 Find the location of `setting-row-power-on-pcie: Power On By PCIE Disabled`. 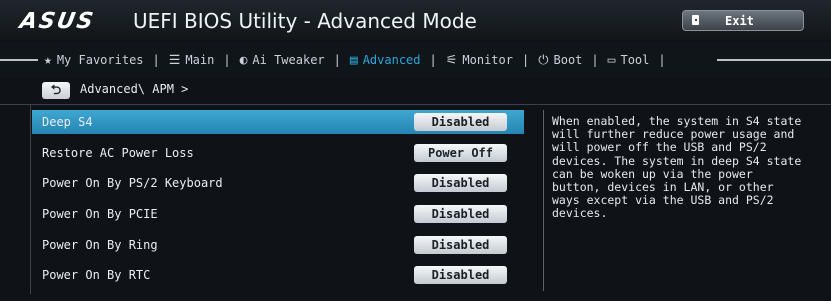

setting-row-power-on-pcie: Power On By PCIE Disabled is located at coordinates (278, 214).